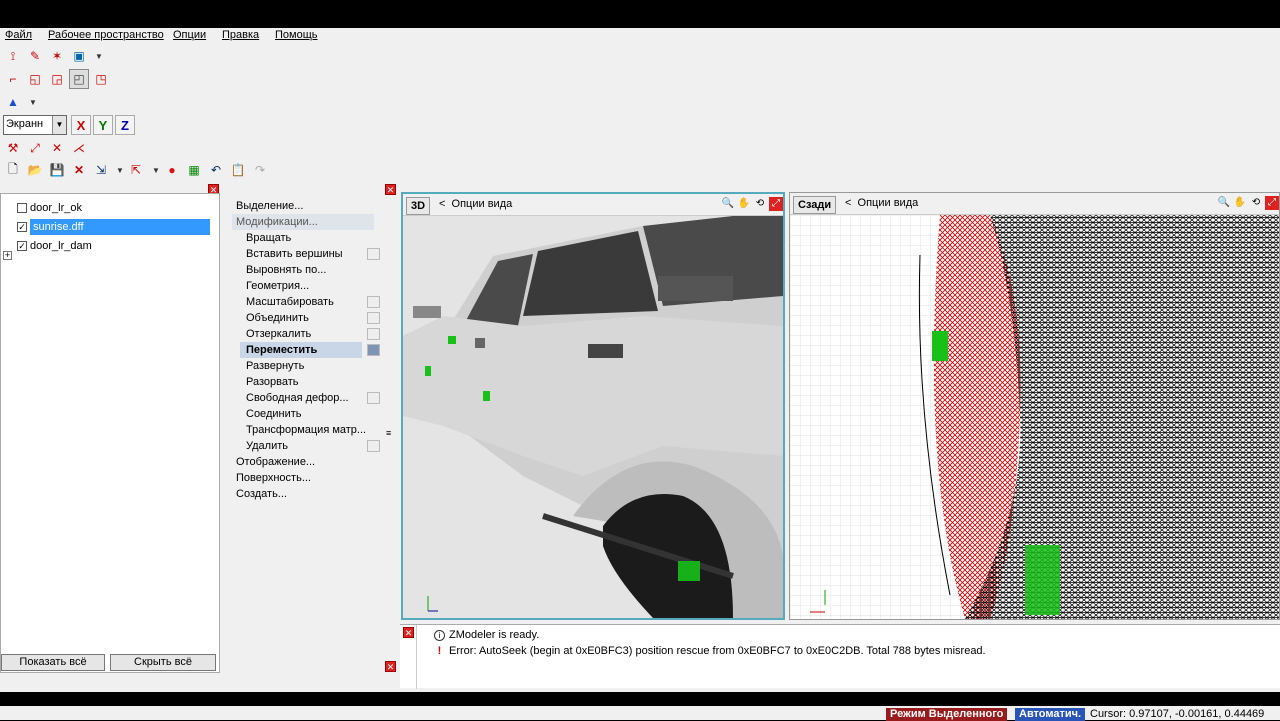 This screenshot has height=721, width=1280. Describe the element at coordinates (494, 635) in the screenshot. I see `log-text: ZModeler is ready.` at that location.